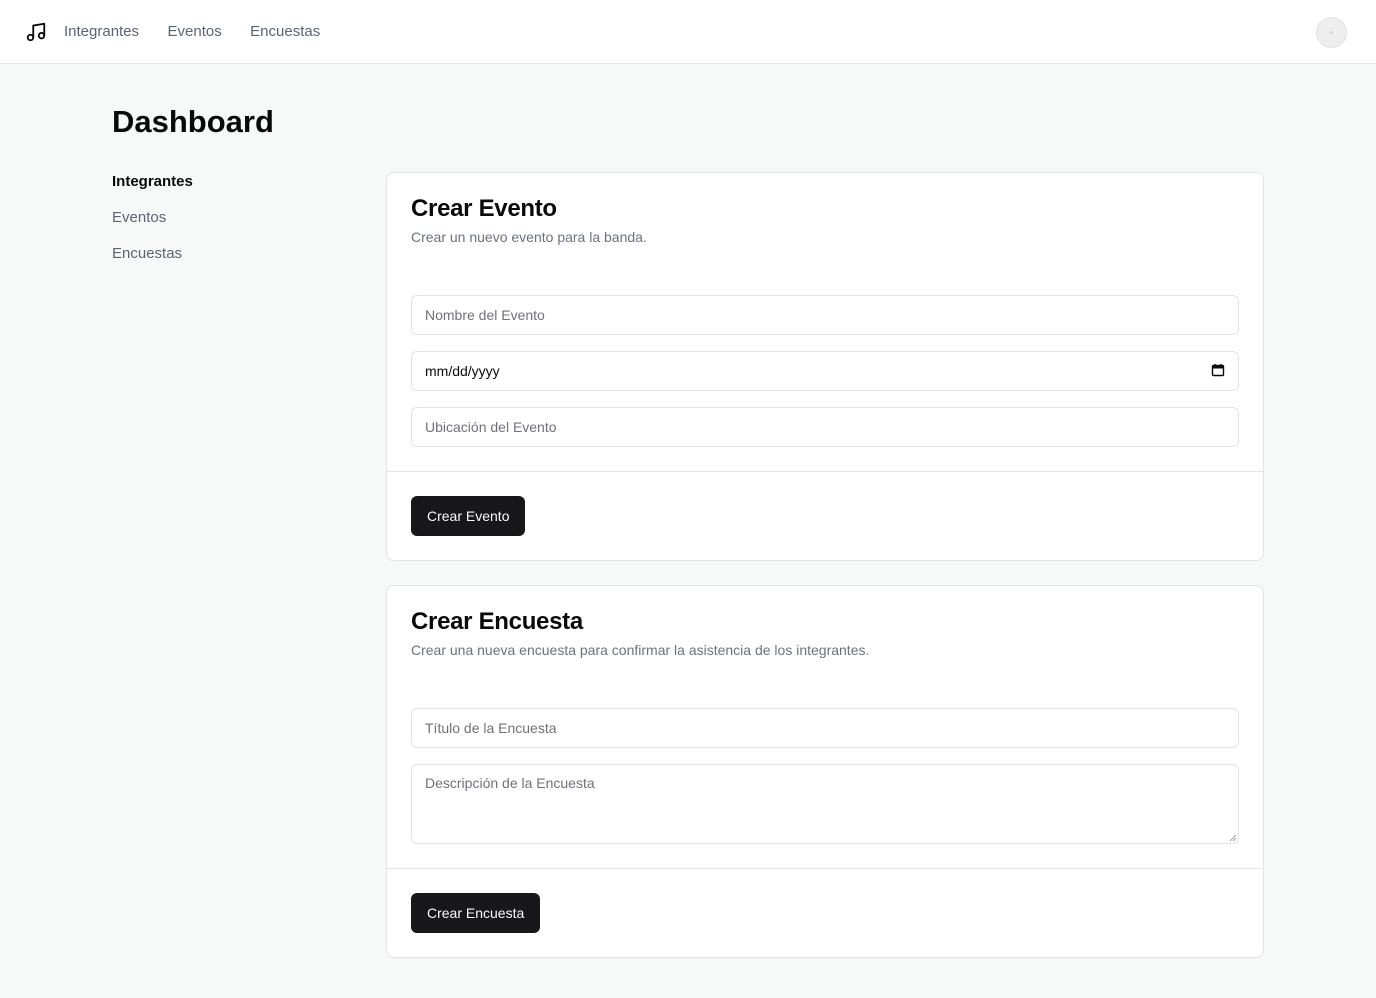 The width and height of the screenshot is (1376, 998). Describe the element at coordinates (825, 728) in the screenshot. I see `poll-title-input` at that location.